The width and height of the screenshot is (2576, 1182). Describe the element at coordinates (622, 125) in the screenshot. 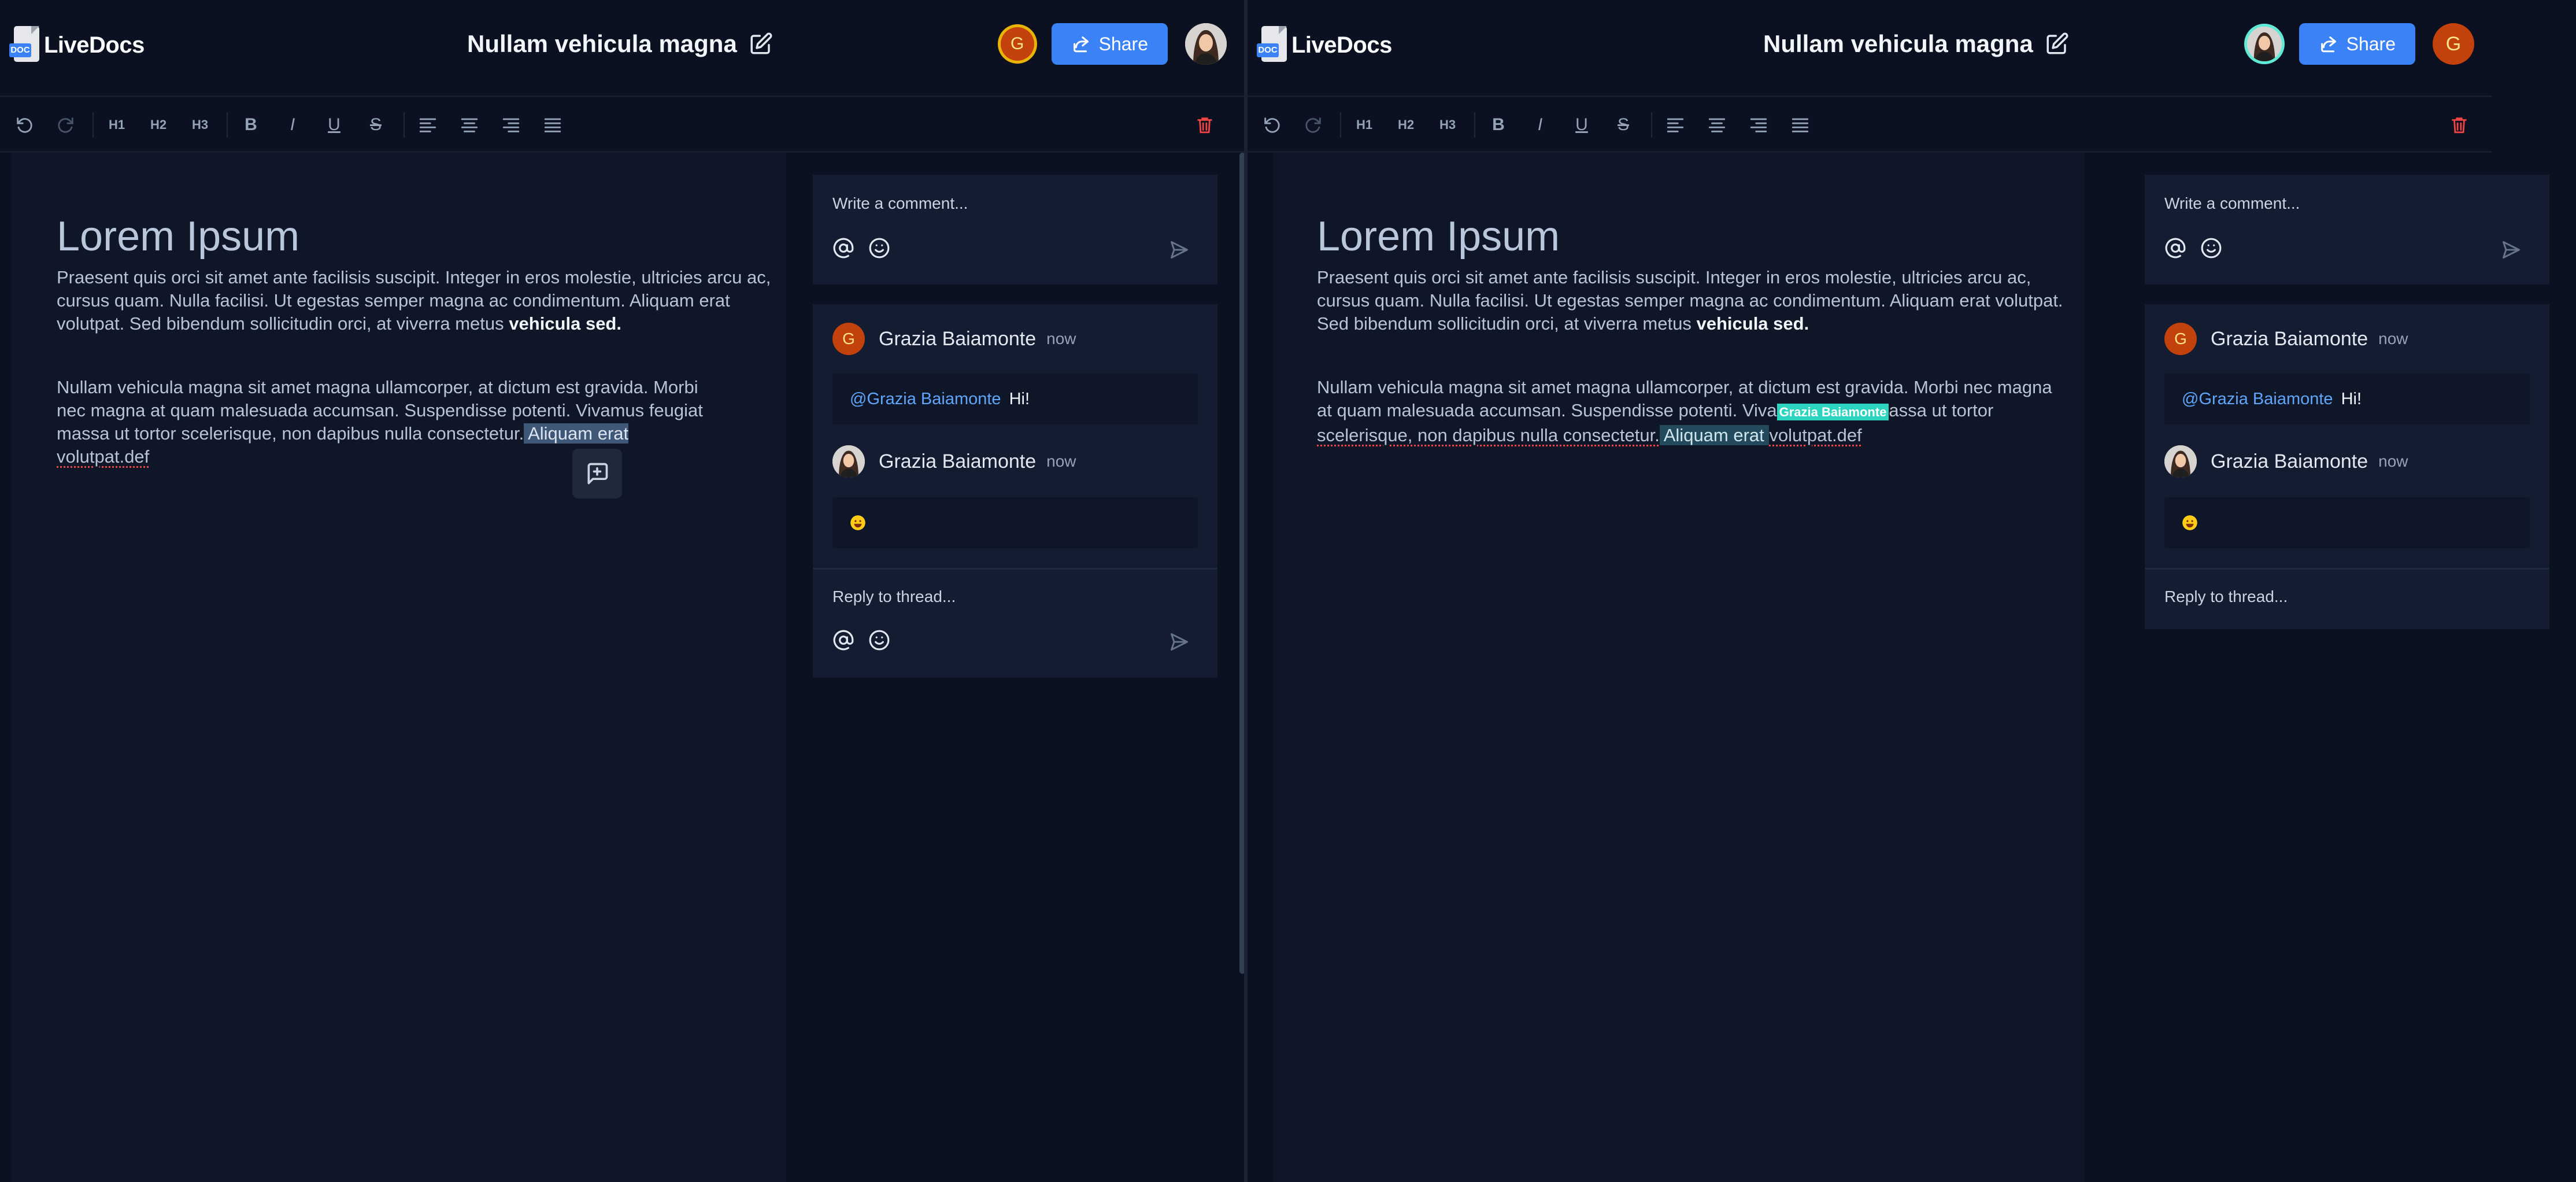

I see `formatting-toolbar: H1 H2 H3 B I U S` at that location.